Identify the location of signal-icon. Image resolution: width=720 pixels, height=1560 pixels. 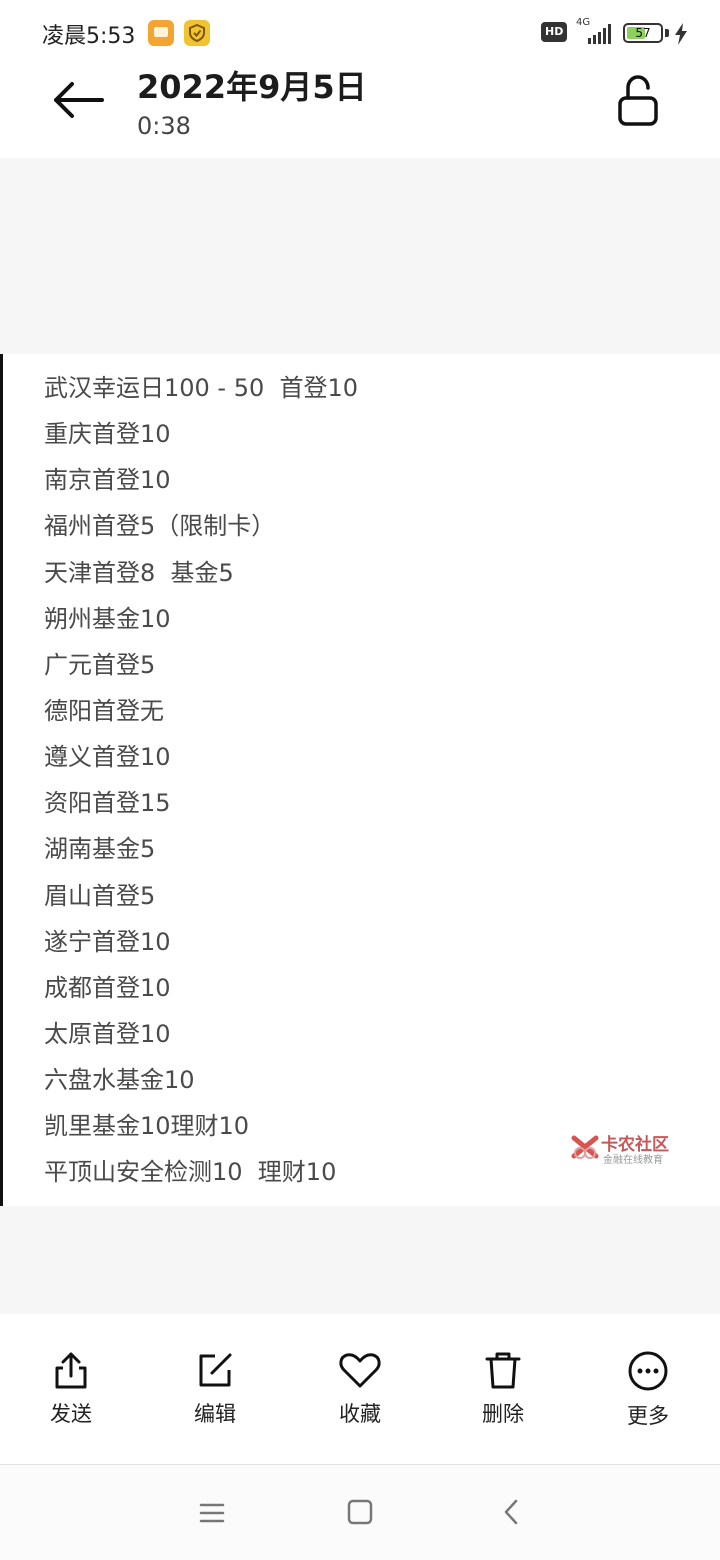
(599, 34).